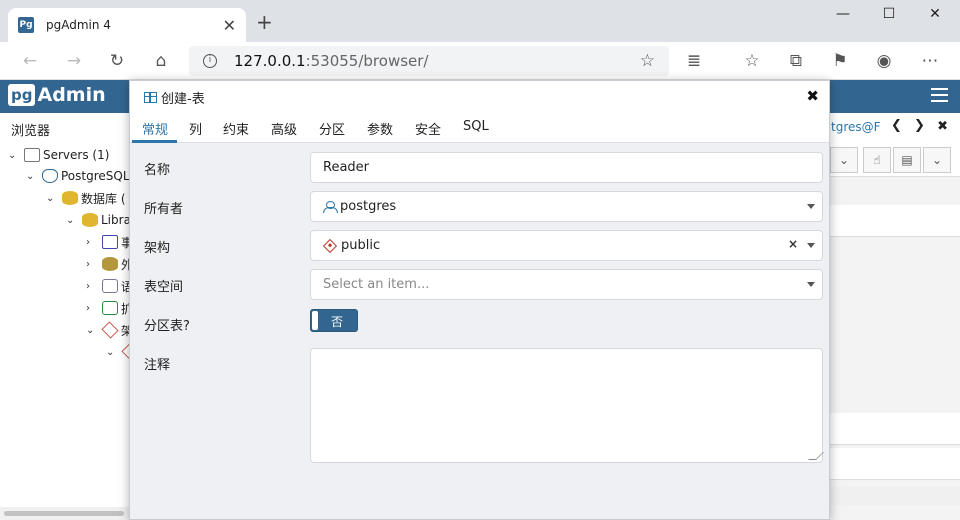  What do you see at coordinates (884, 61) in the screenshot?
I see `profile-avatar-icon: ◉` at bounding box center [884, 61].